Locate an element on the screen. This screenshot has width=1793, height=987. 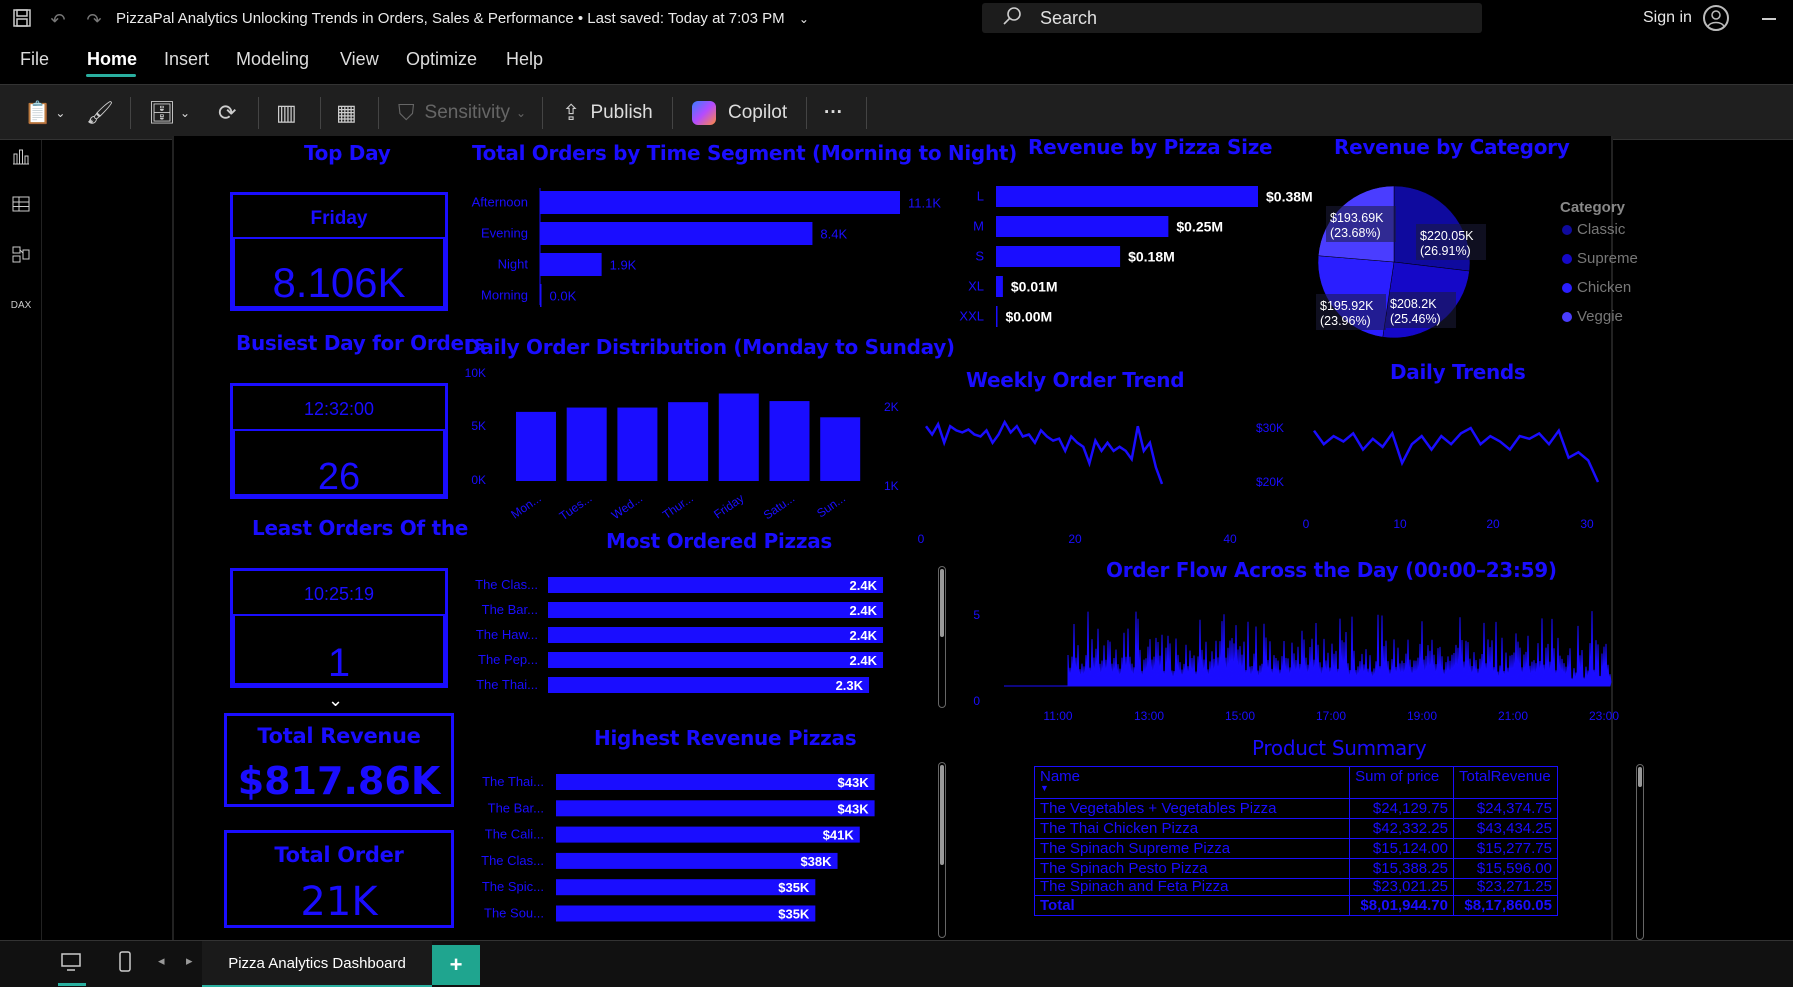
refresh-button: ⟳ is located at coordinates (227, 113).